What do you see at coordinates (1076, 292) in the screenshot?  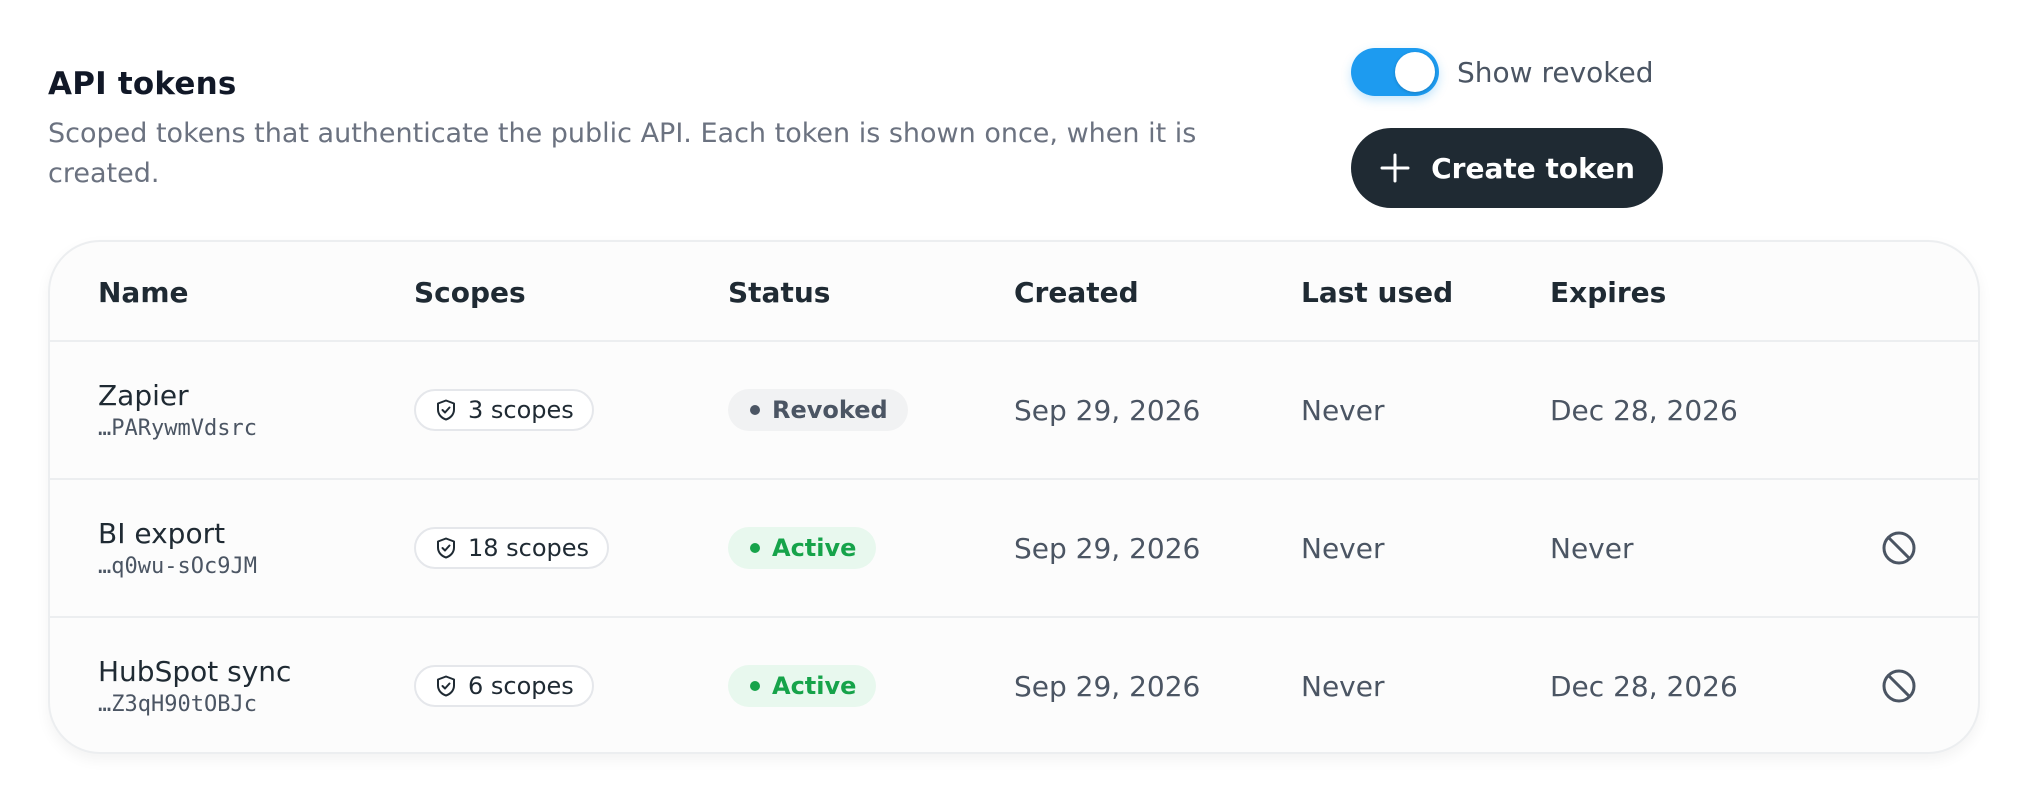 I see `column-header-created: Created` at bounding box center [1076, 292].